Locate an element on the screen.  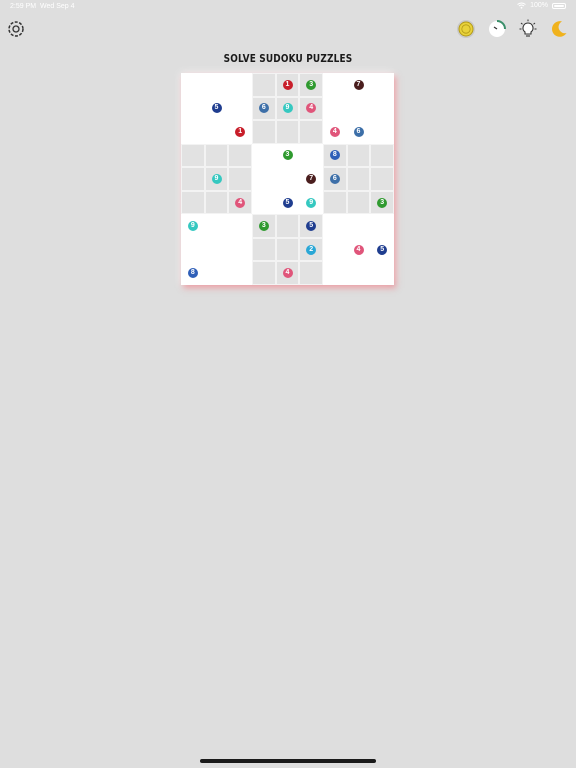
hint-lightbulb-icon is located at coordinates (528, 28).